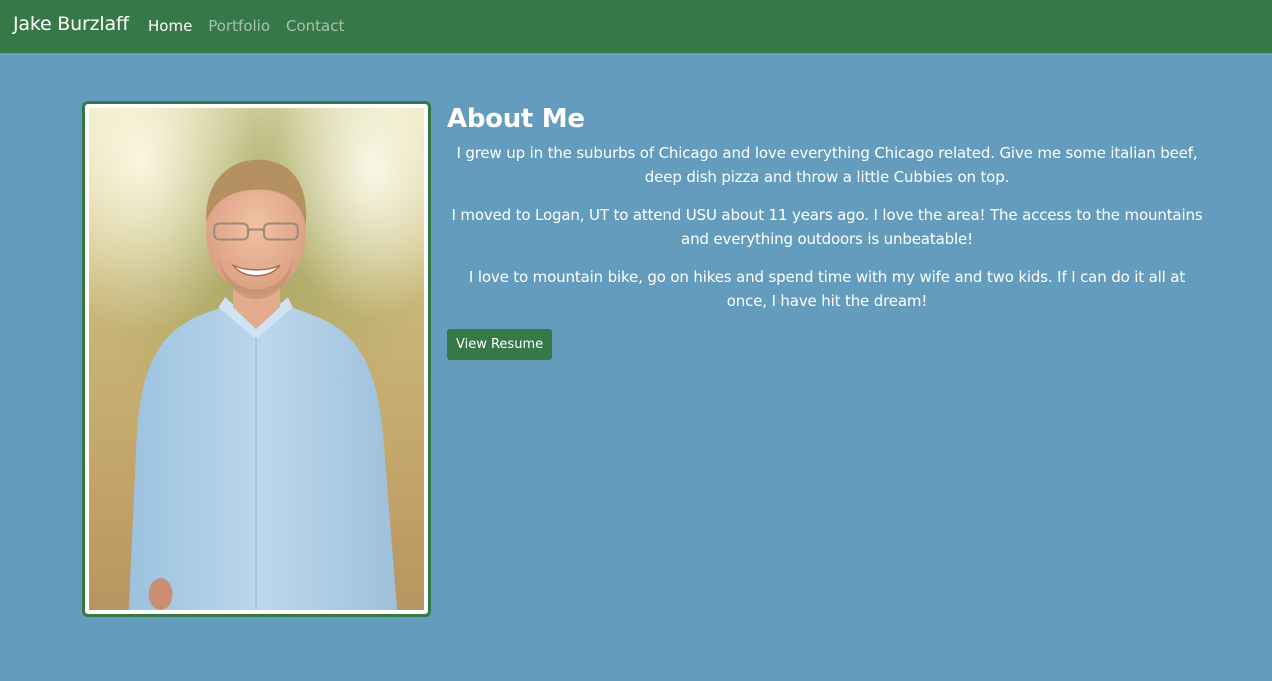 The width and height of the screenshot is (1272, 681). I want to click on view-resume-button: View Resume, so click(500, 344).